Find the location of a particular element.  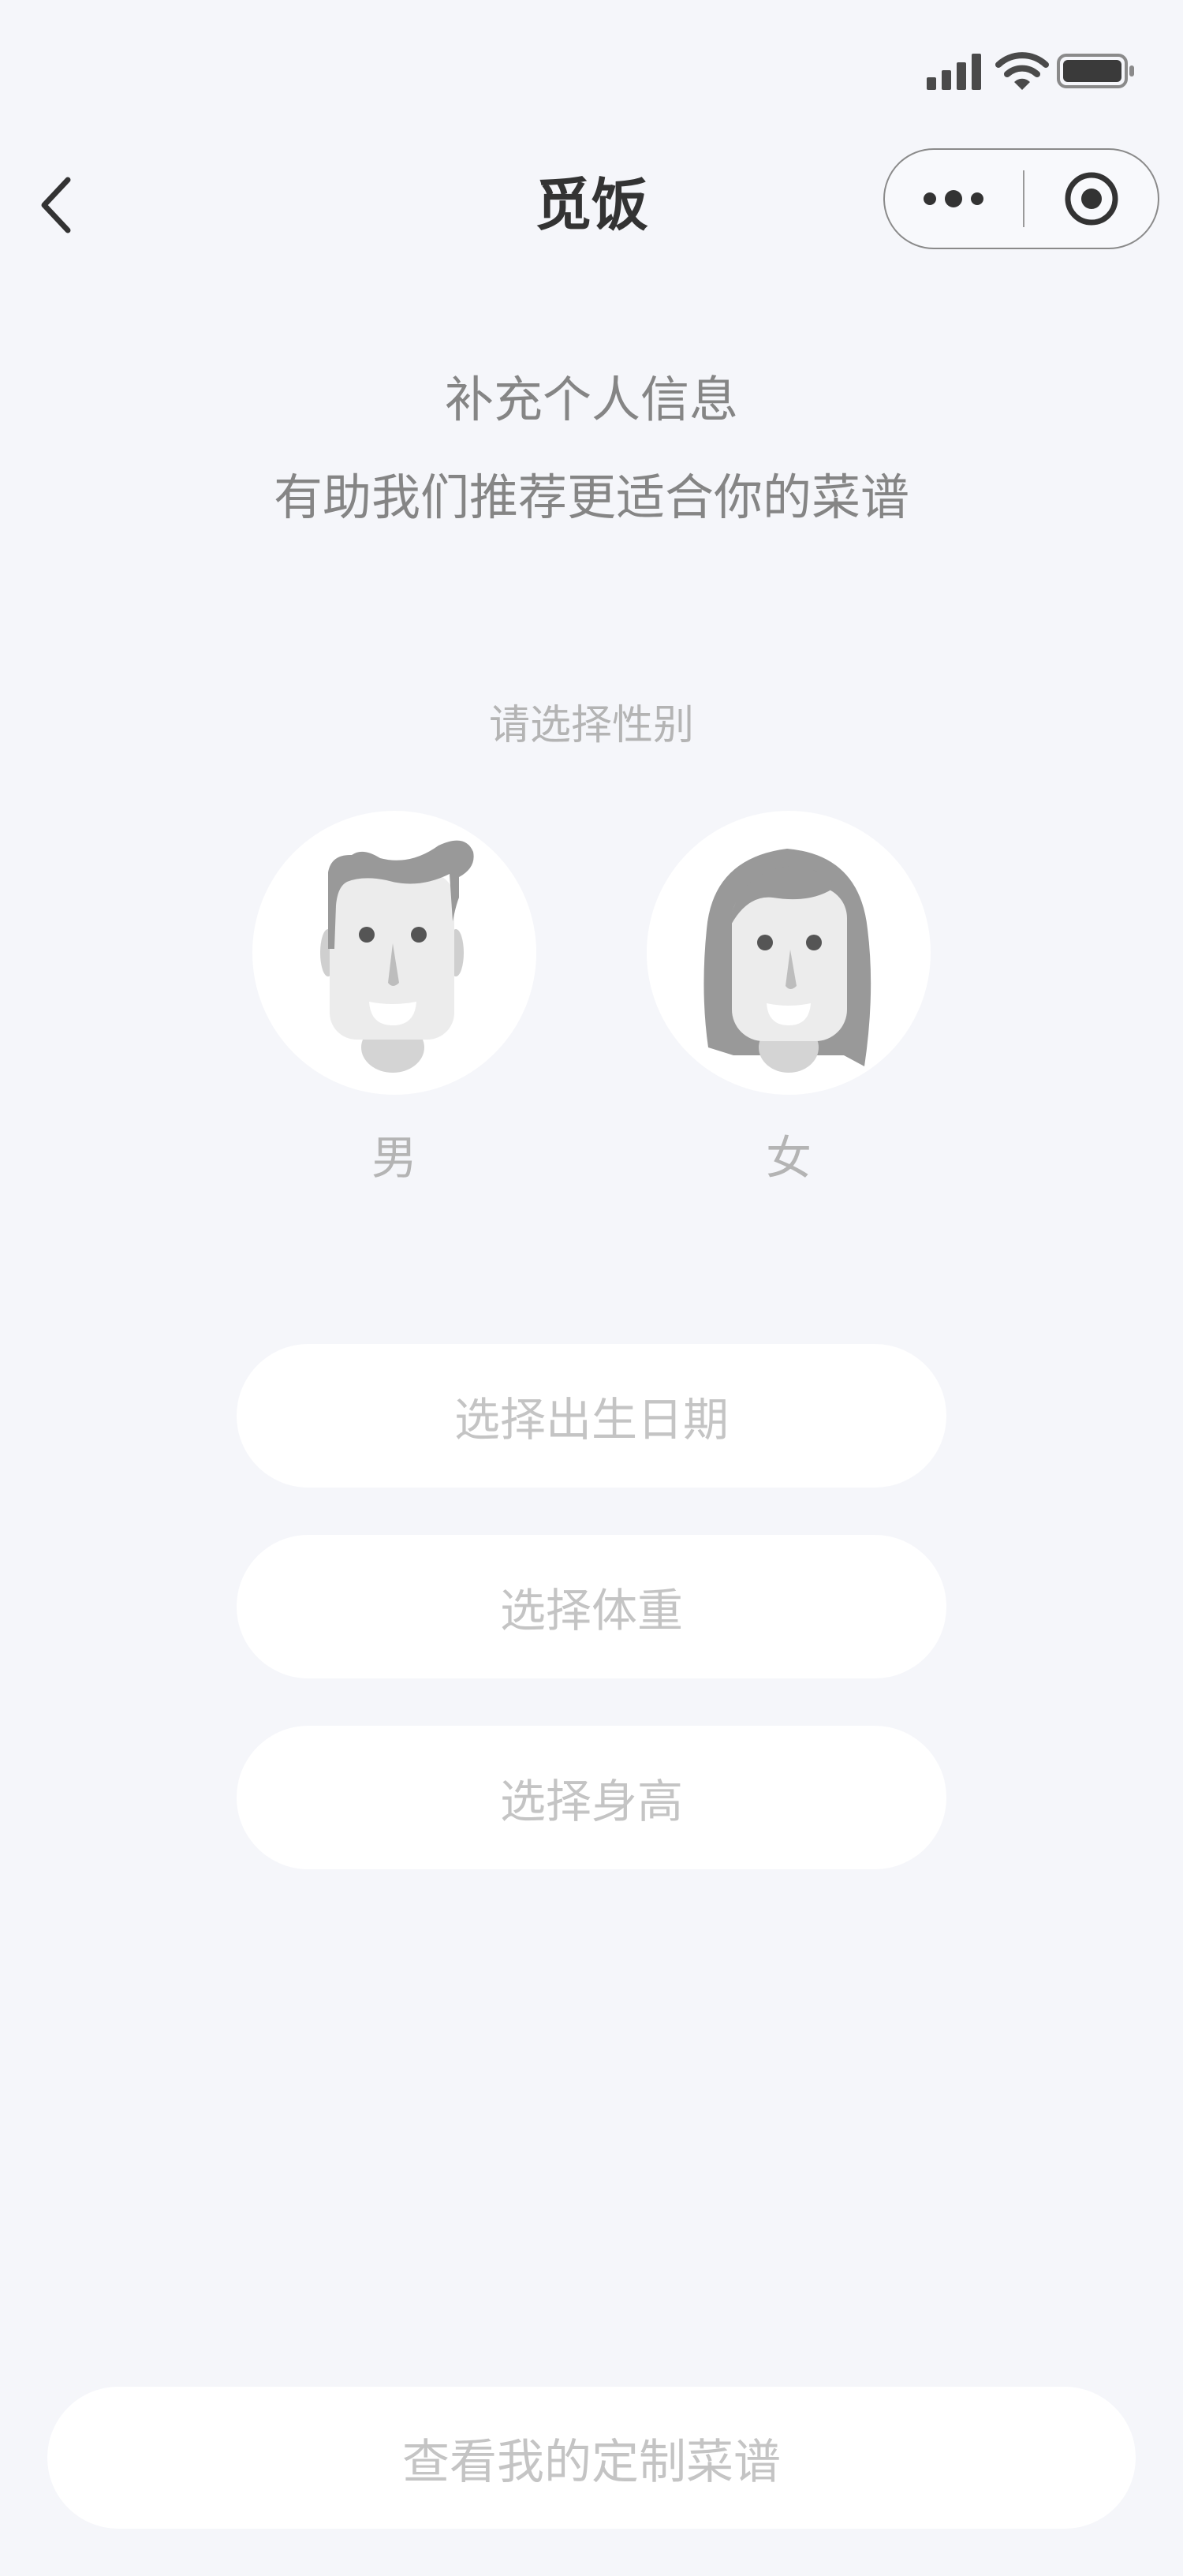

birth-date-picker: 选择出生日期 is located at coordinates (591, 1416).